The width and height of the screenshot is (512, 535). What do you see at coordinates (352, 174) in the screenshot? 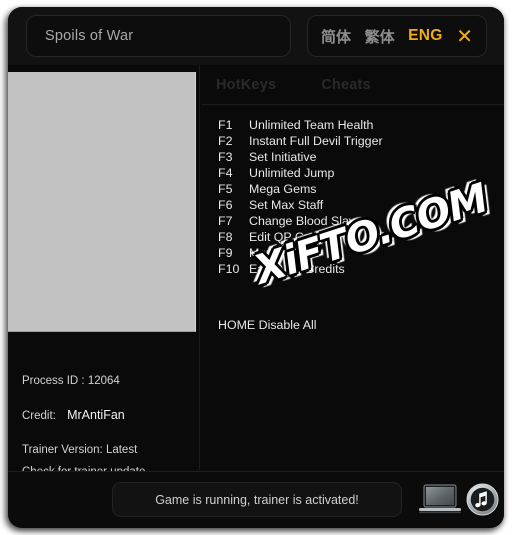
I see `hotkey-row: F4 Unlimited Jump` at bounding box center [352, 174].